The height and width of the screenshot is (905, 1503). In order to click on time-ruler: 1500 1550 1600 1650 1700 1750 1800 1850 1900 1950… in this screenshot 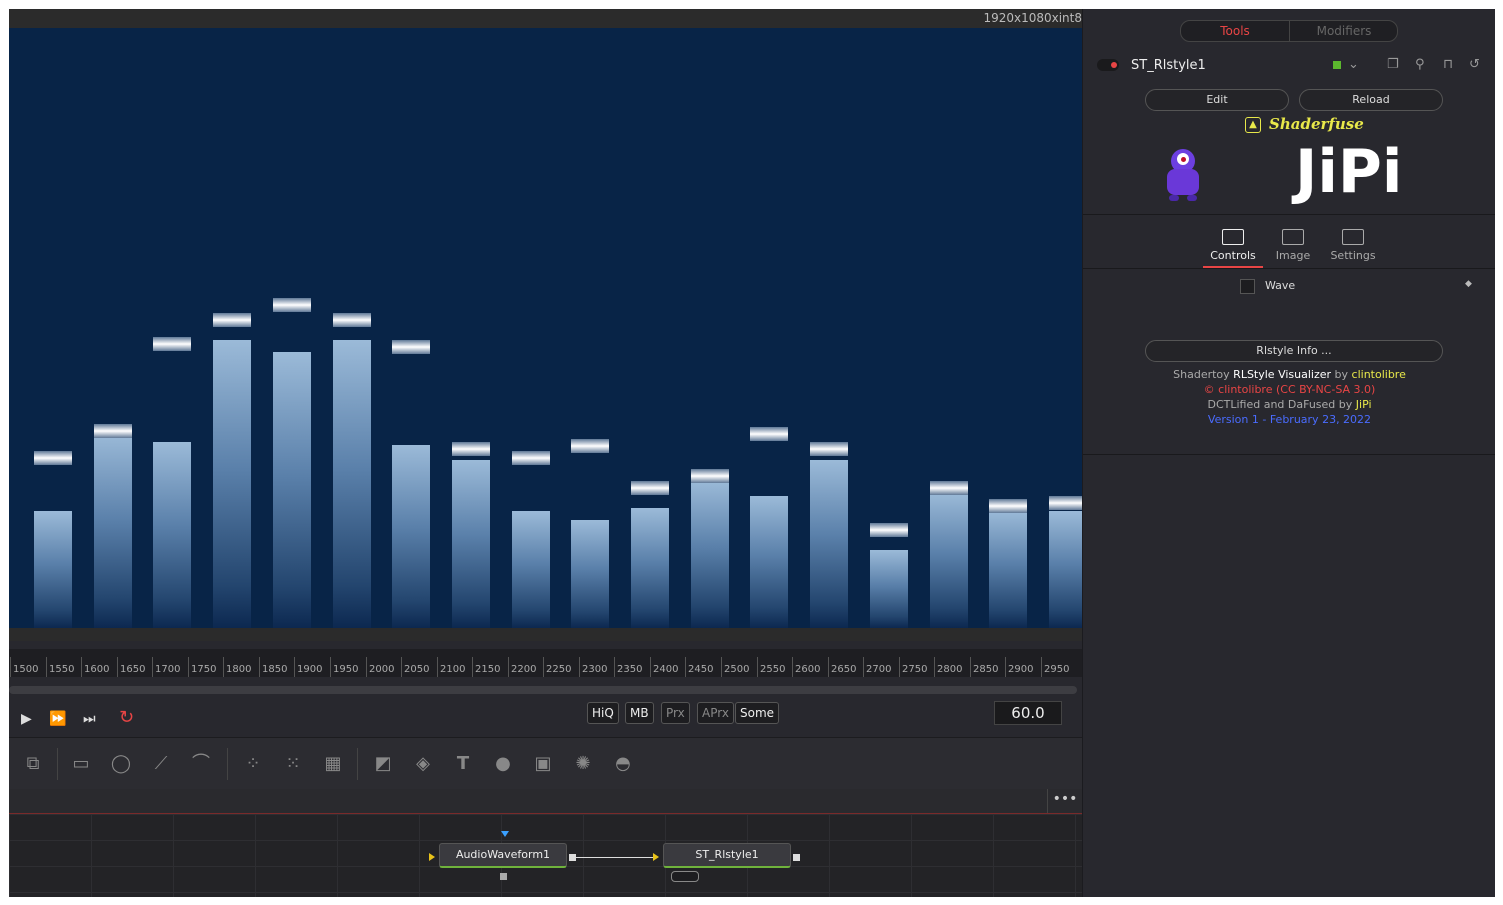, I will do `click(545, 663)`.